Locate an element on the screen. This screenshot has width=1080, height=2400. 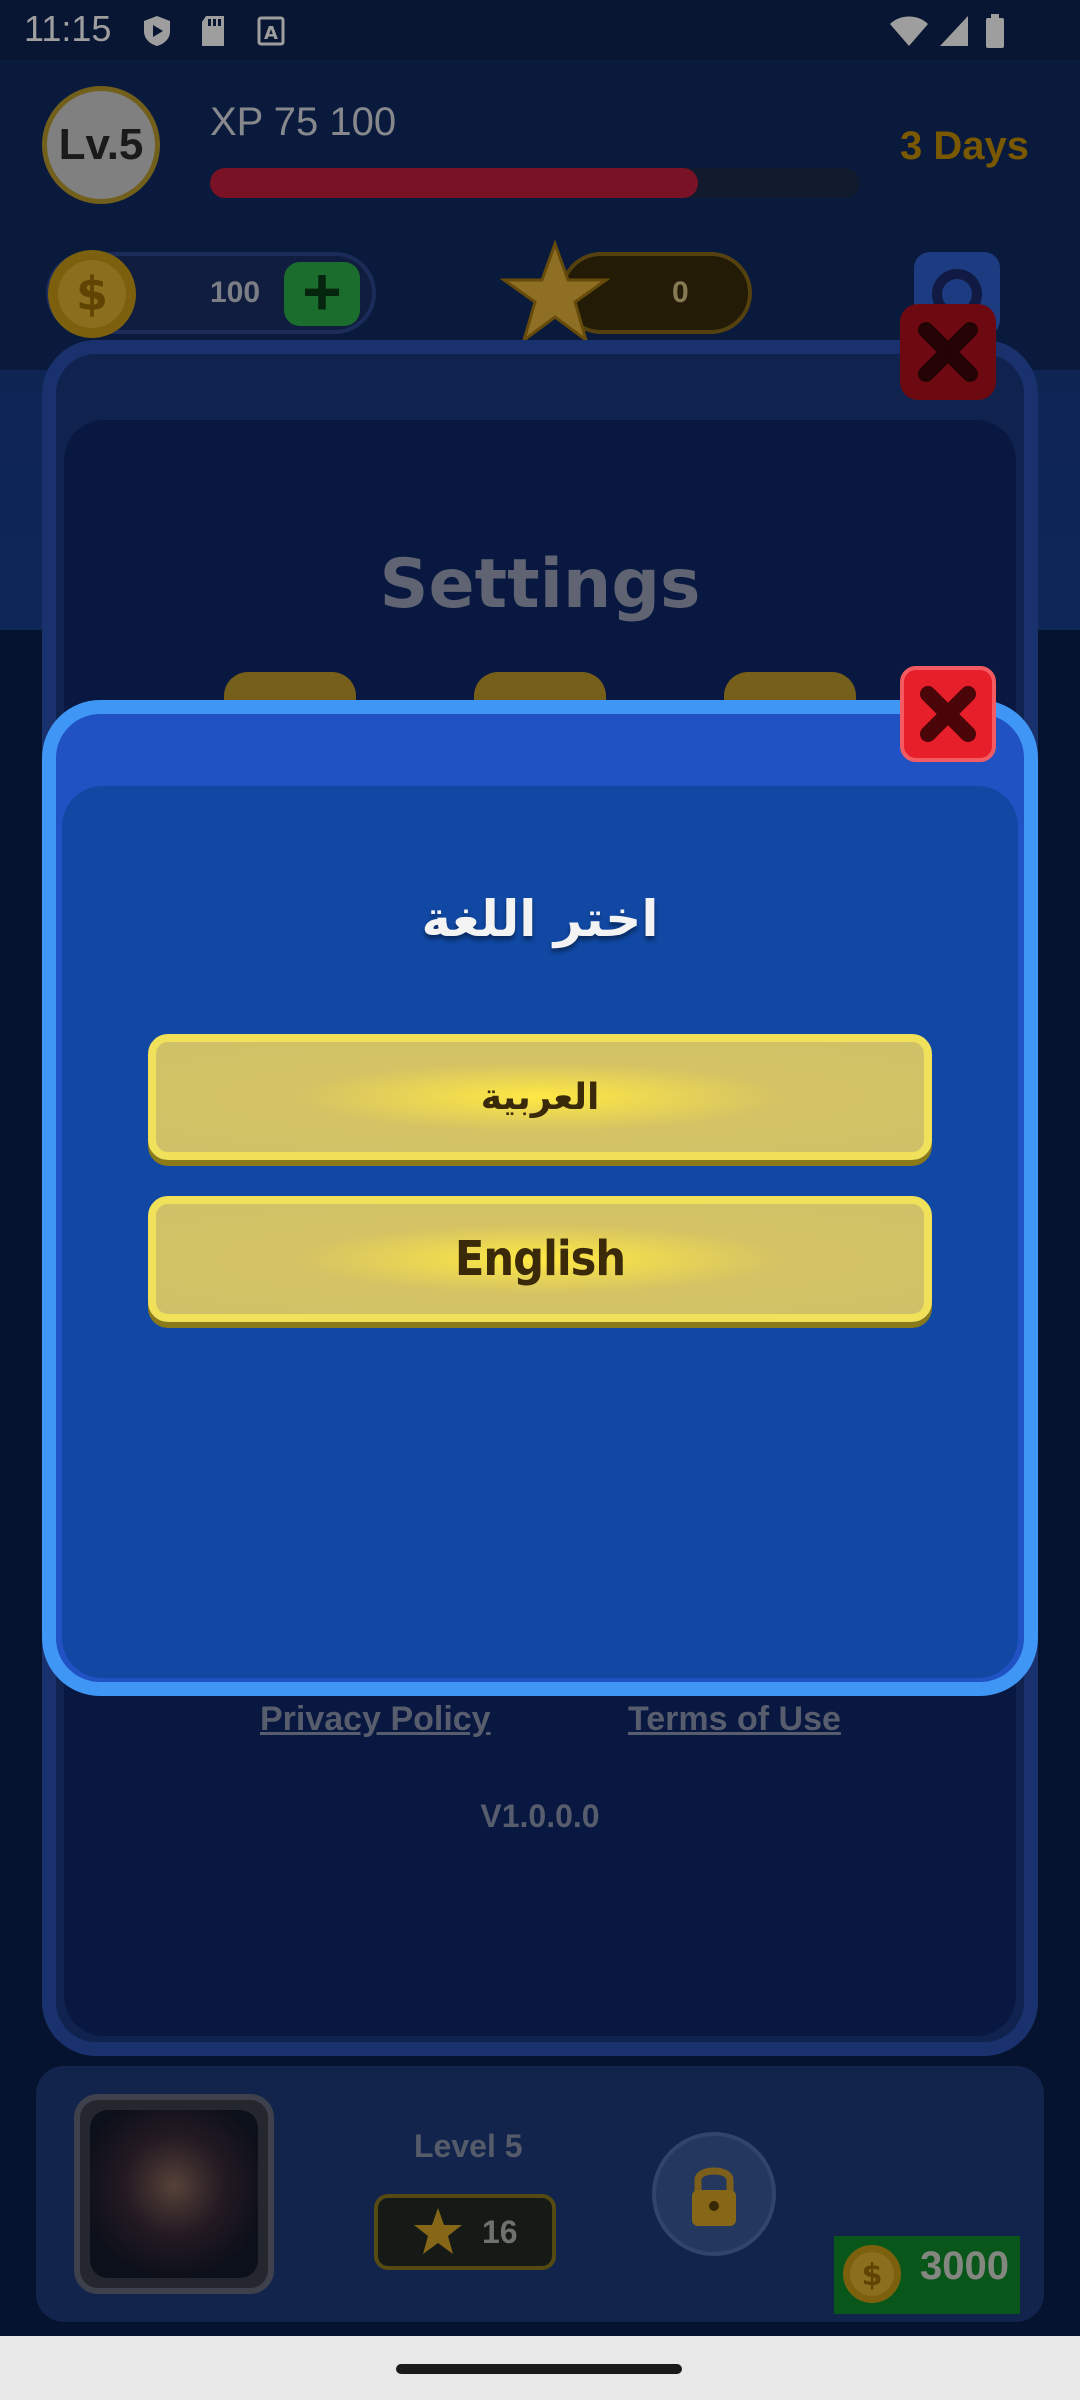
dialog-close-button is located at coordinates (948, 714).